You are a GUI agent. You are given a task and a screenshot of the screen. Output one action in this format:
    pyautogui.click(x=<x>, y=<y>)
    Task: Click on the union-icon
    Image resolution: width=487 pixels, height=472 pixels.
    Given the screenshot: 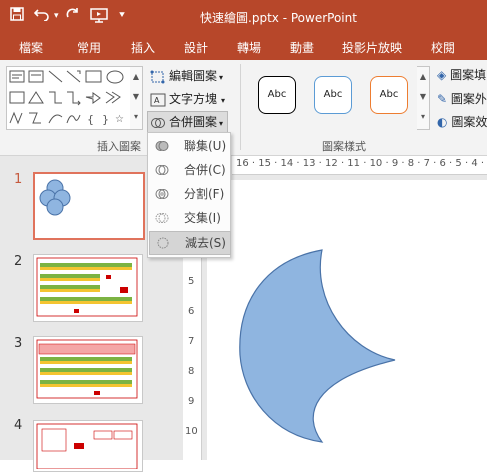 What is the action you would take?
    pyautogui.click(x=162, y=146)
    